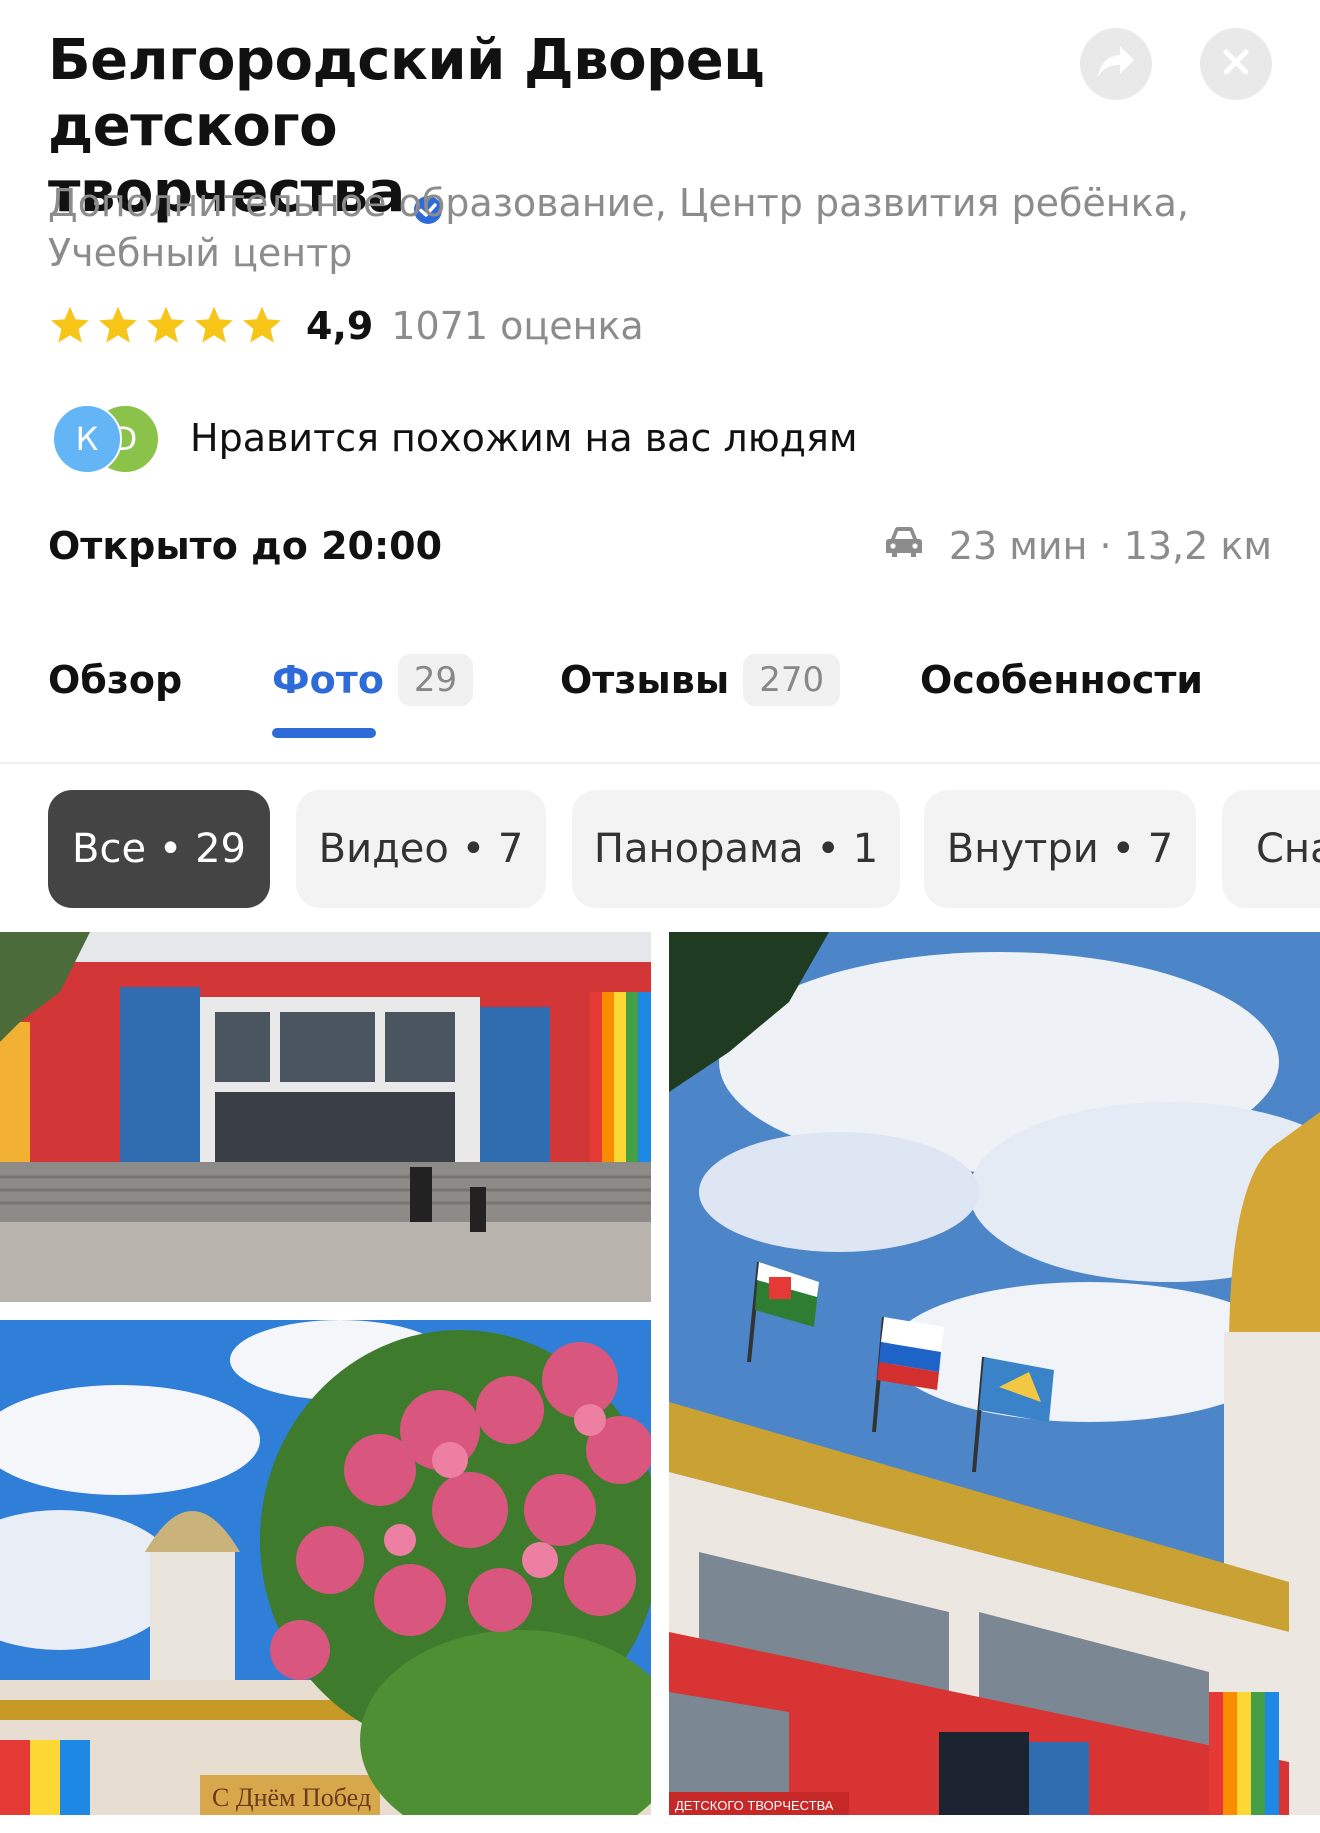  What do you see at coordinates (1110, 546) in the screenshot?
I see `route-text: 23 мин · 13,2 км` at bounding box center [1110, 546].